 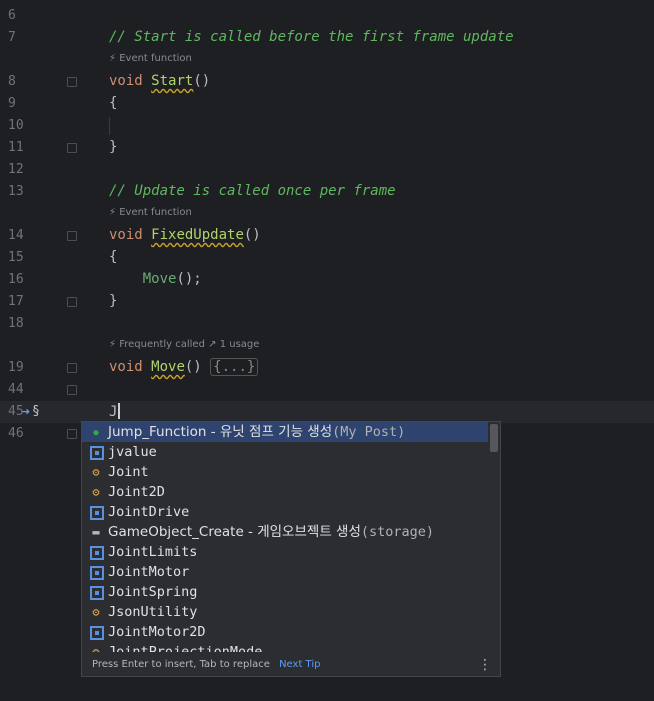 What do you see at coordinates (327, 368) in the screenshot?
I see `code-line: 19 void Move() {...}` at bounding box center [327, 368].